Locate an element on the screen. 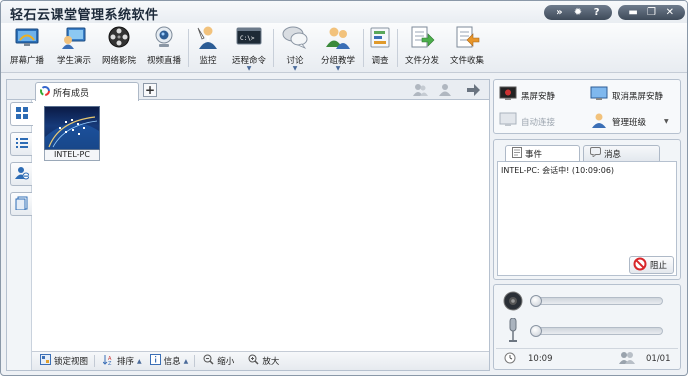  microphone-icon is located at coordinates (513, 332).